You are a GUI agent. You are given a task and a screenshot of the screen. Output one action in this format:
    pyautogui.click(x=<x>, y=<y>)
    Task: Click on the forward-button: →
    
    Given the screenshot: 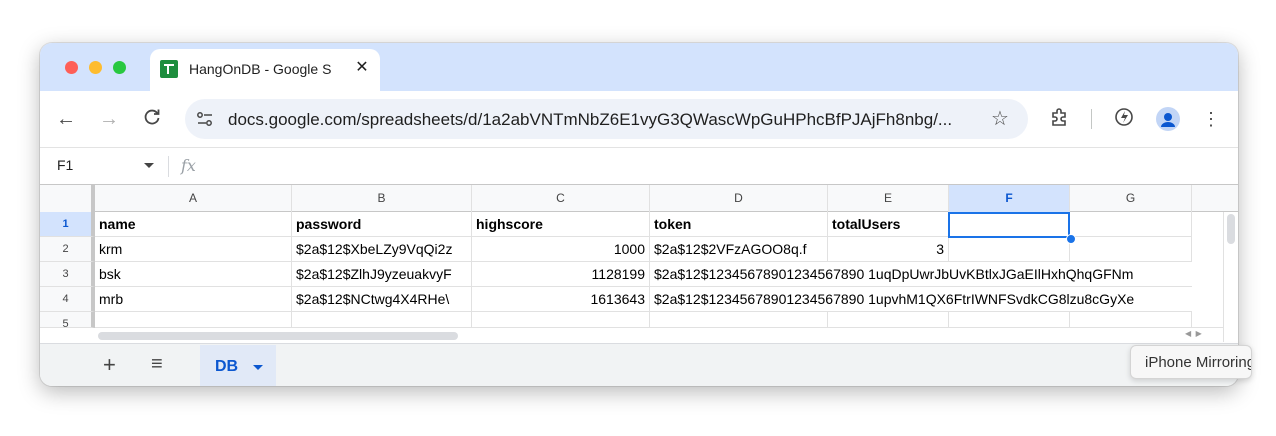 What is the action you would take?
    pyautogui.click(x=109, y=119)
    